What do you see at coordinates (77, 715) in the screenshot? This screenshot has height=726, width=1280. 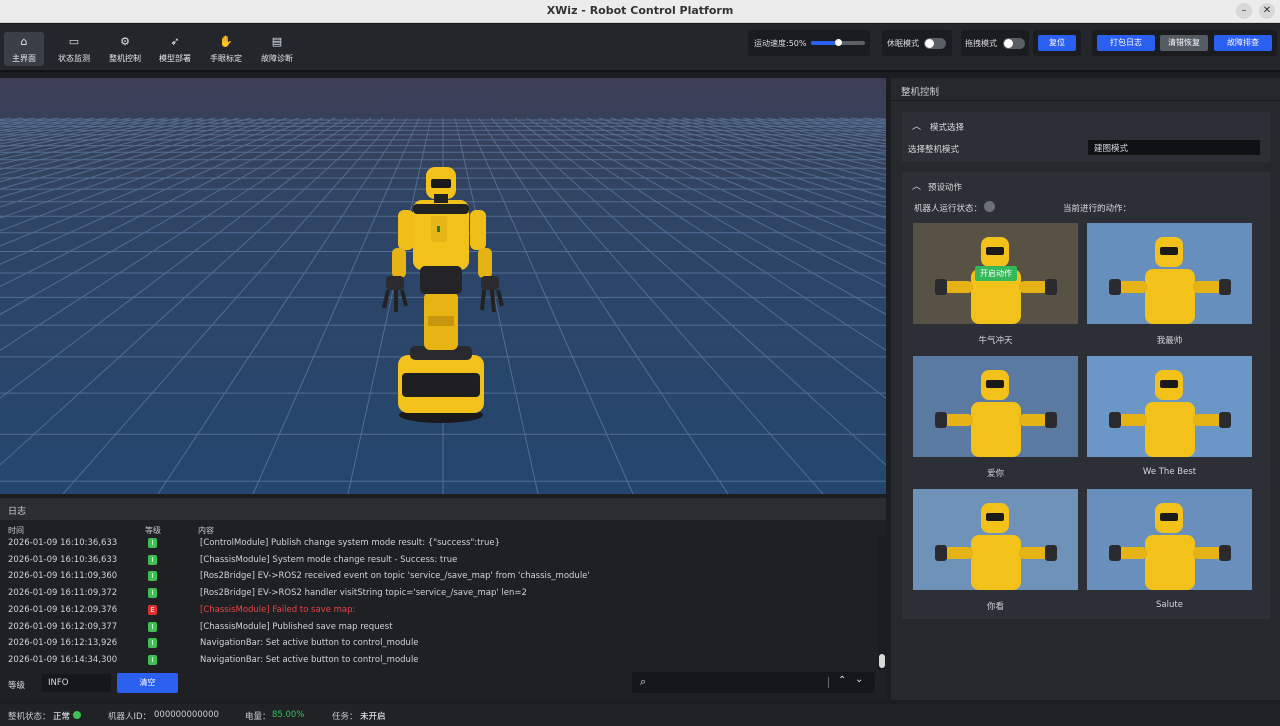 I see `state-ok-indicator` at bounding box center [77, 715].